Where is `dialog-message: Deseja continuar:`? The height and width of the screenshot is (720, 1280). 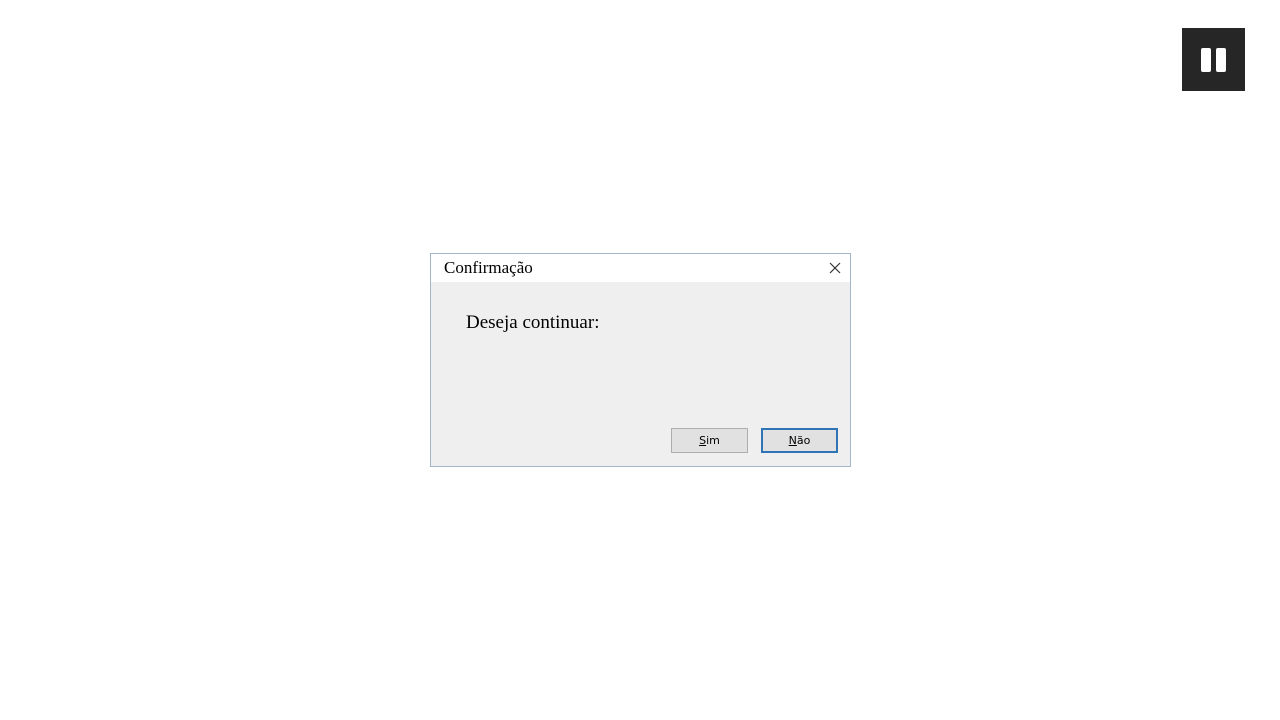
dialog-message: Deseja continuar: is located at coordinates (533, 322).